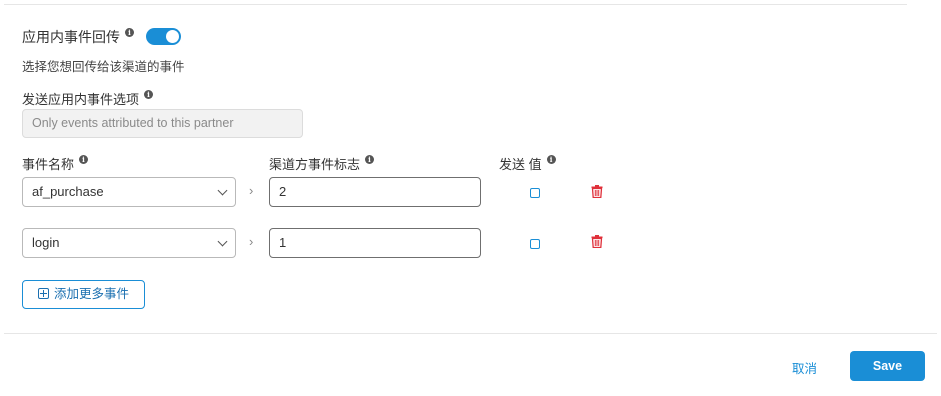 This screenshot has width=941, height=396. Describe the element at coordinates (470, 333) in the screenshot. I see `footer-divider` at that location.